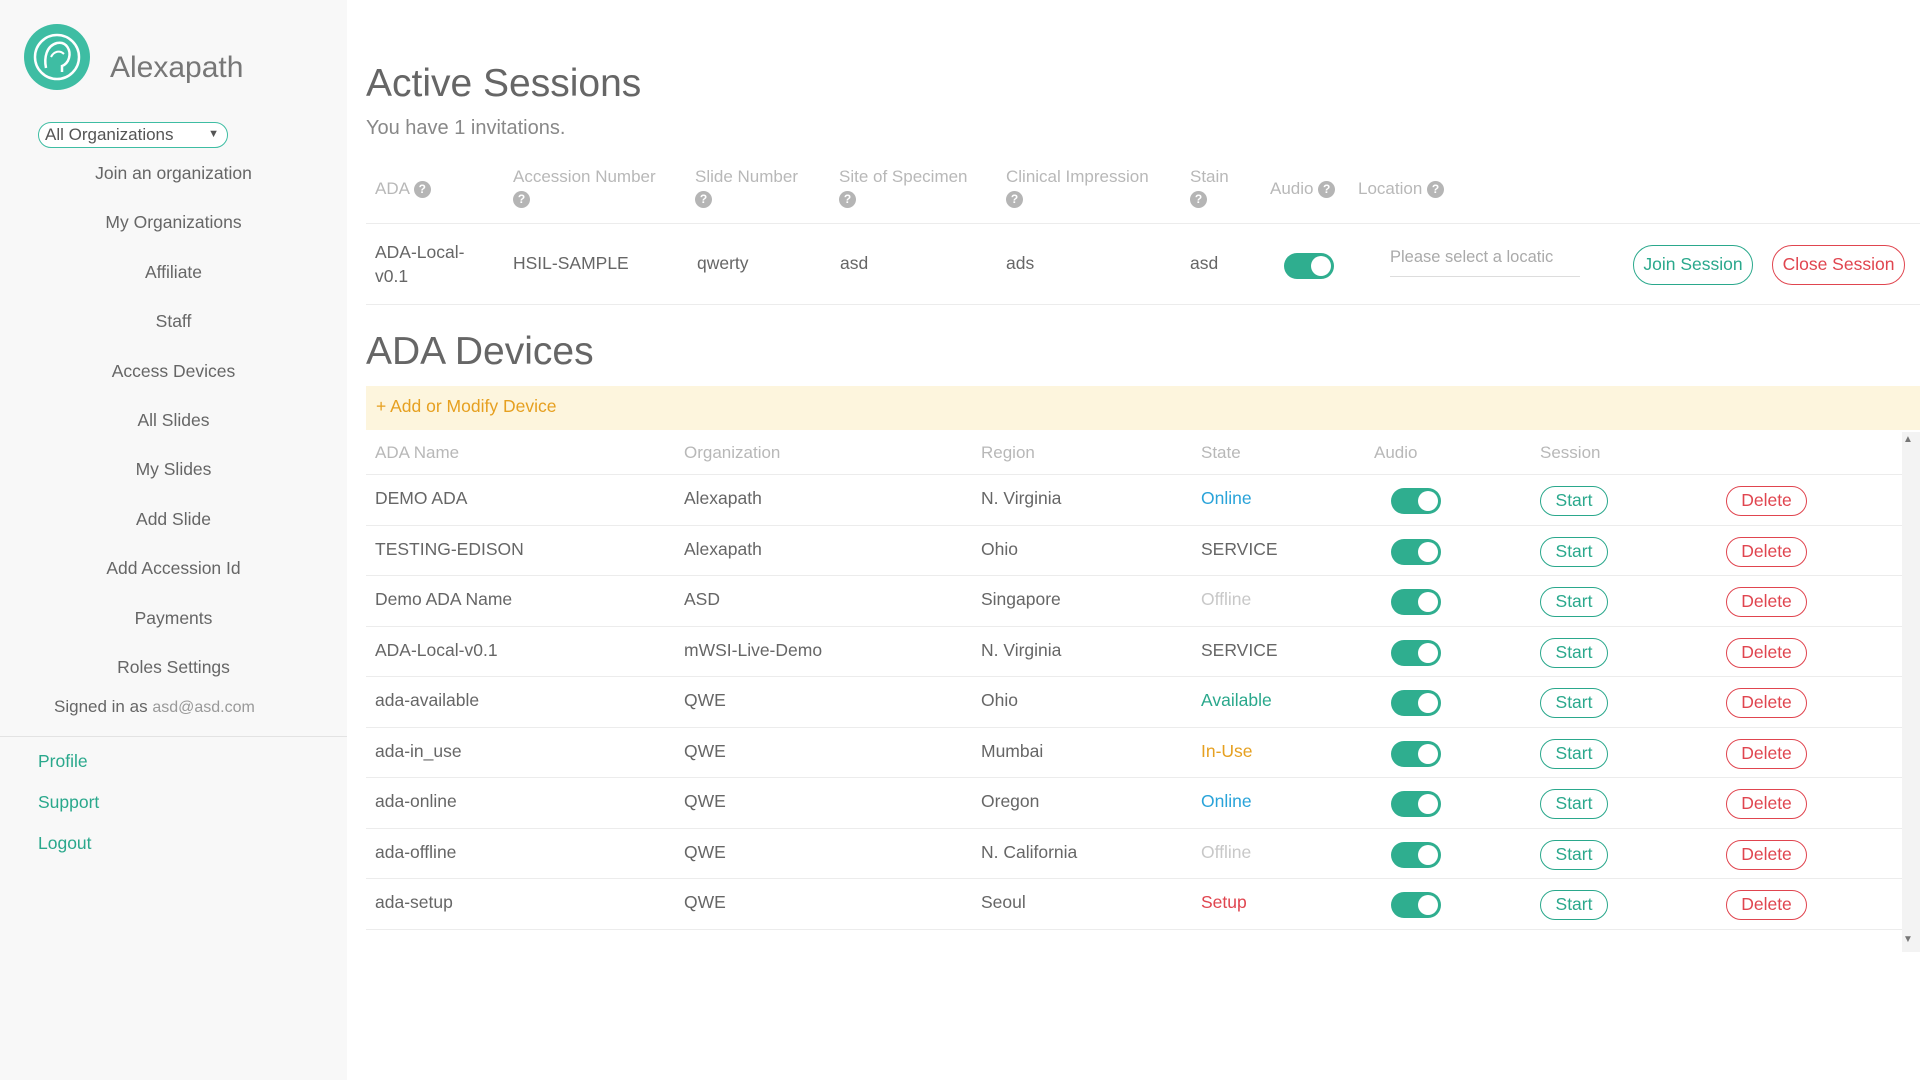 Image resolution: width=1920 pixels, height=1080 pixels. What do you see at coordinates (732, 452) in the screenshot?
I see `col-header-organization: Organization` at bounding box center [732, 452].